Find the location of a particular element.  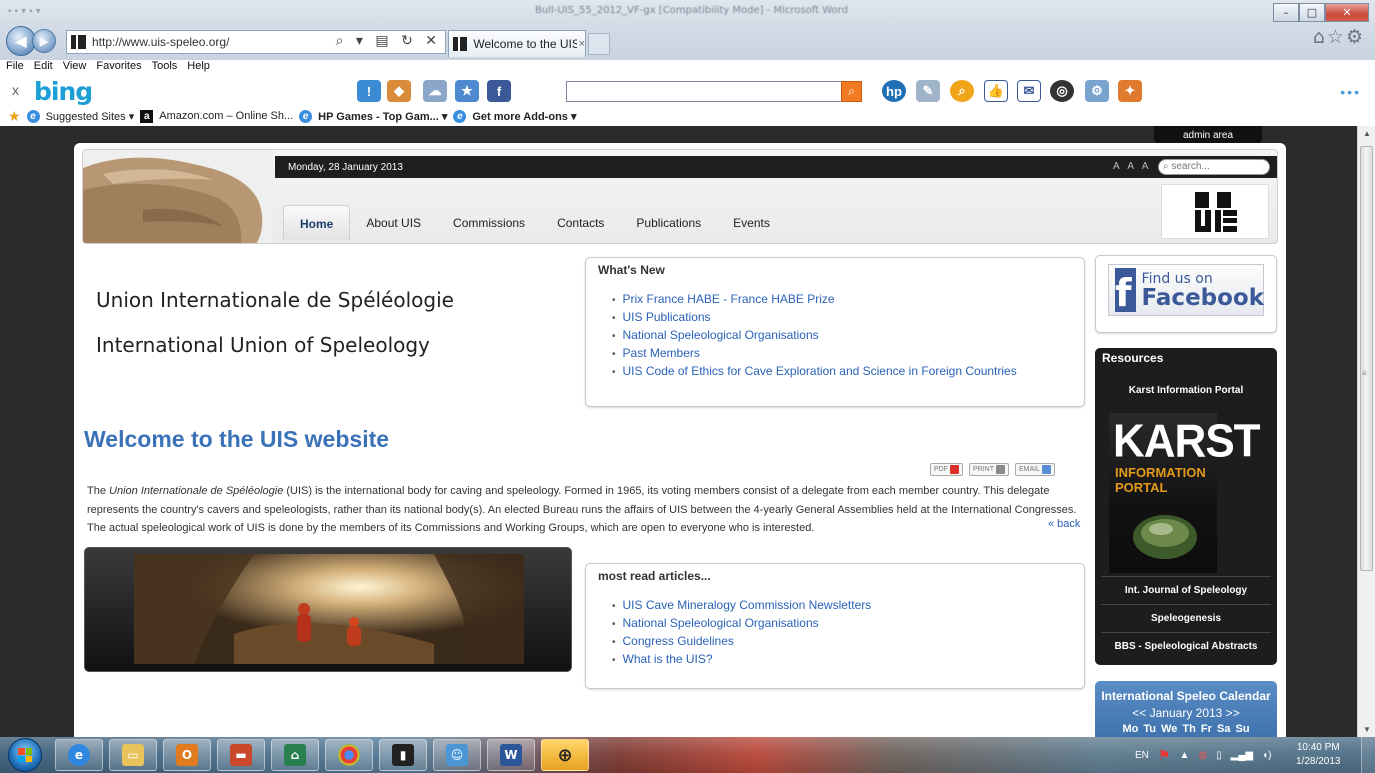

taskbar-explorer: ▭ is located at coordinates (133, 755).